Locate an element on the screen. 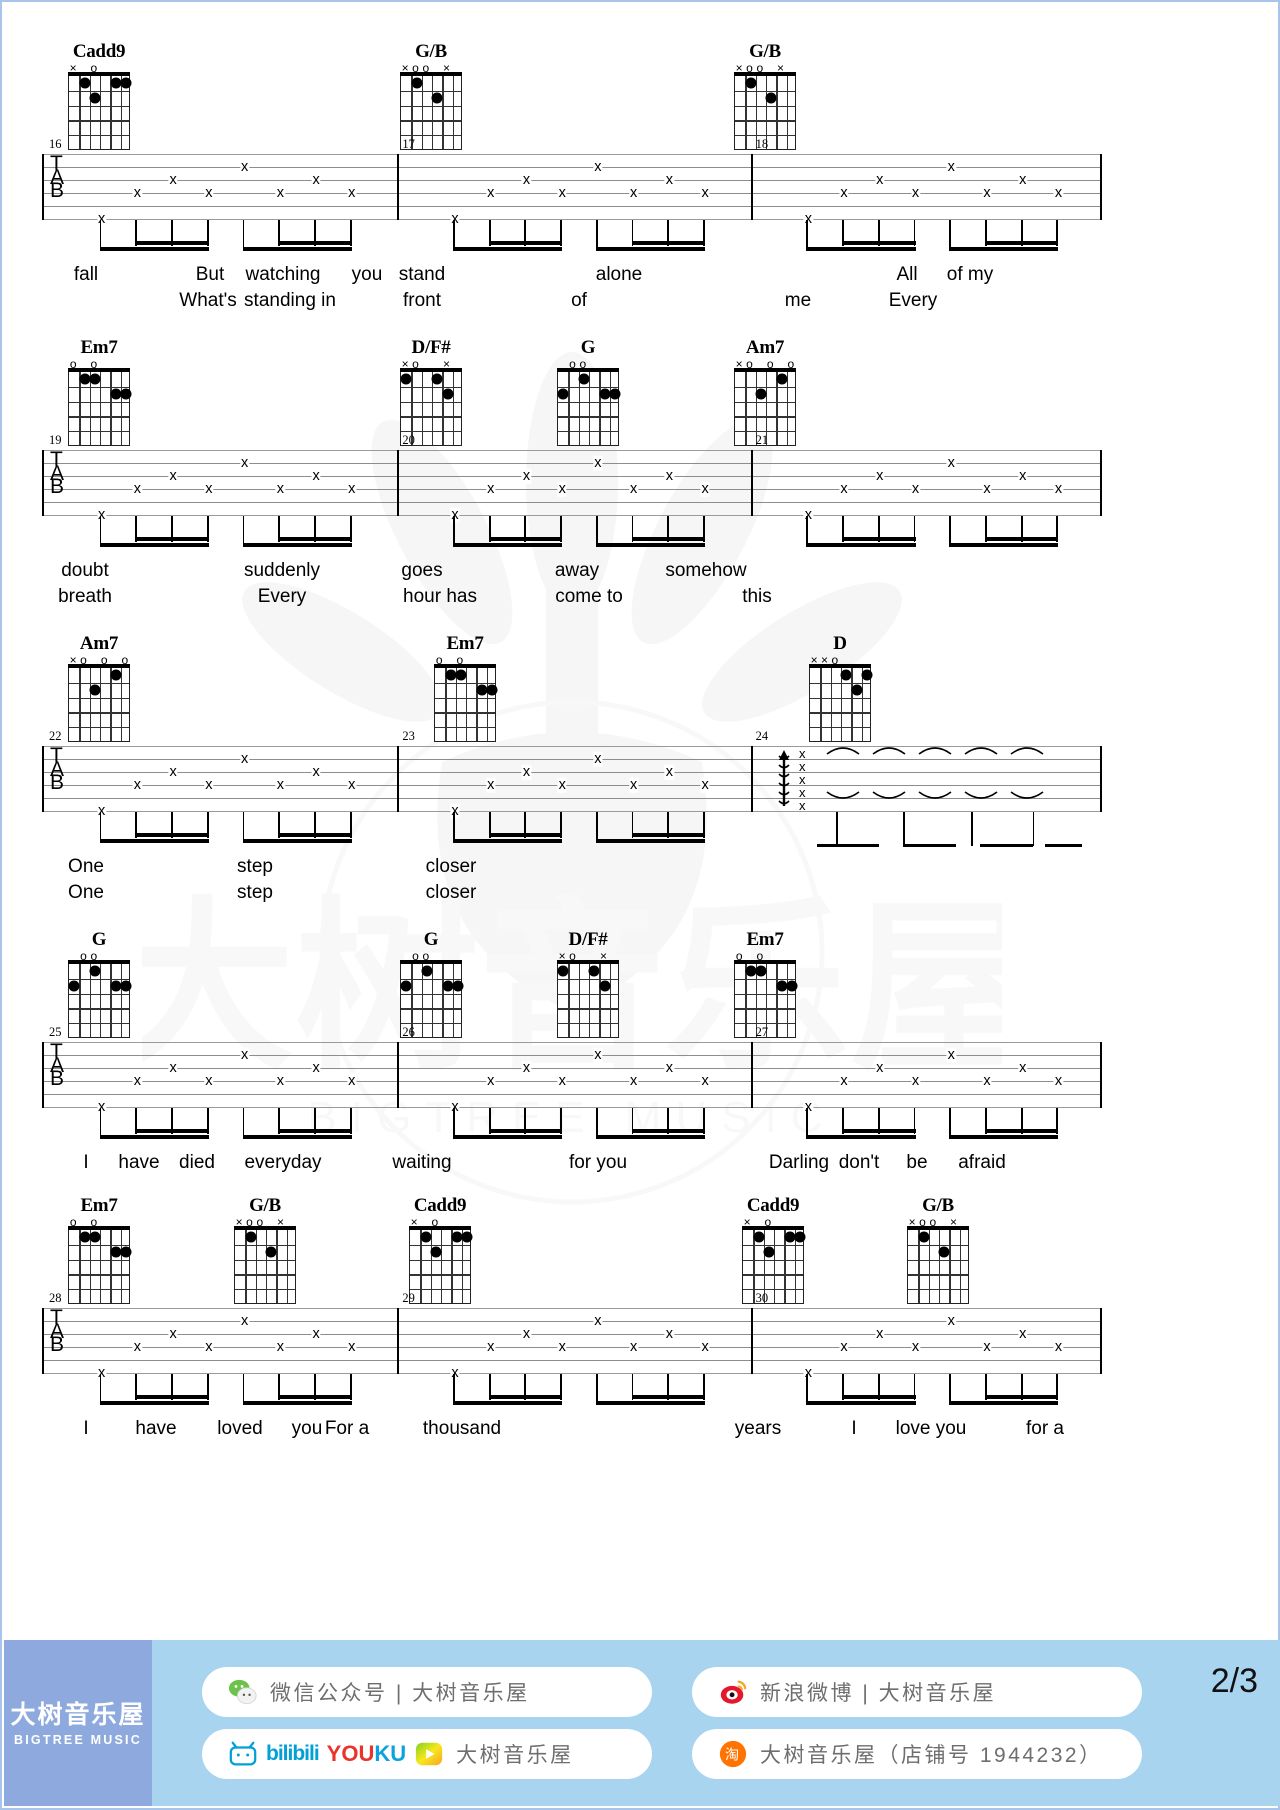  pill-taobao: 淘 大树音乐屋（店铺号 1944232） is located at coordinates (917, 1754).